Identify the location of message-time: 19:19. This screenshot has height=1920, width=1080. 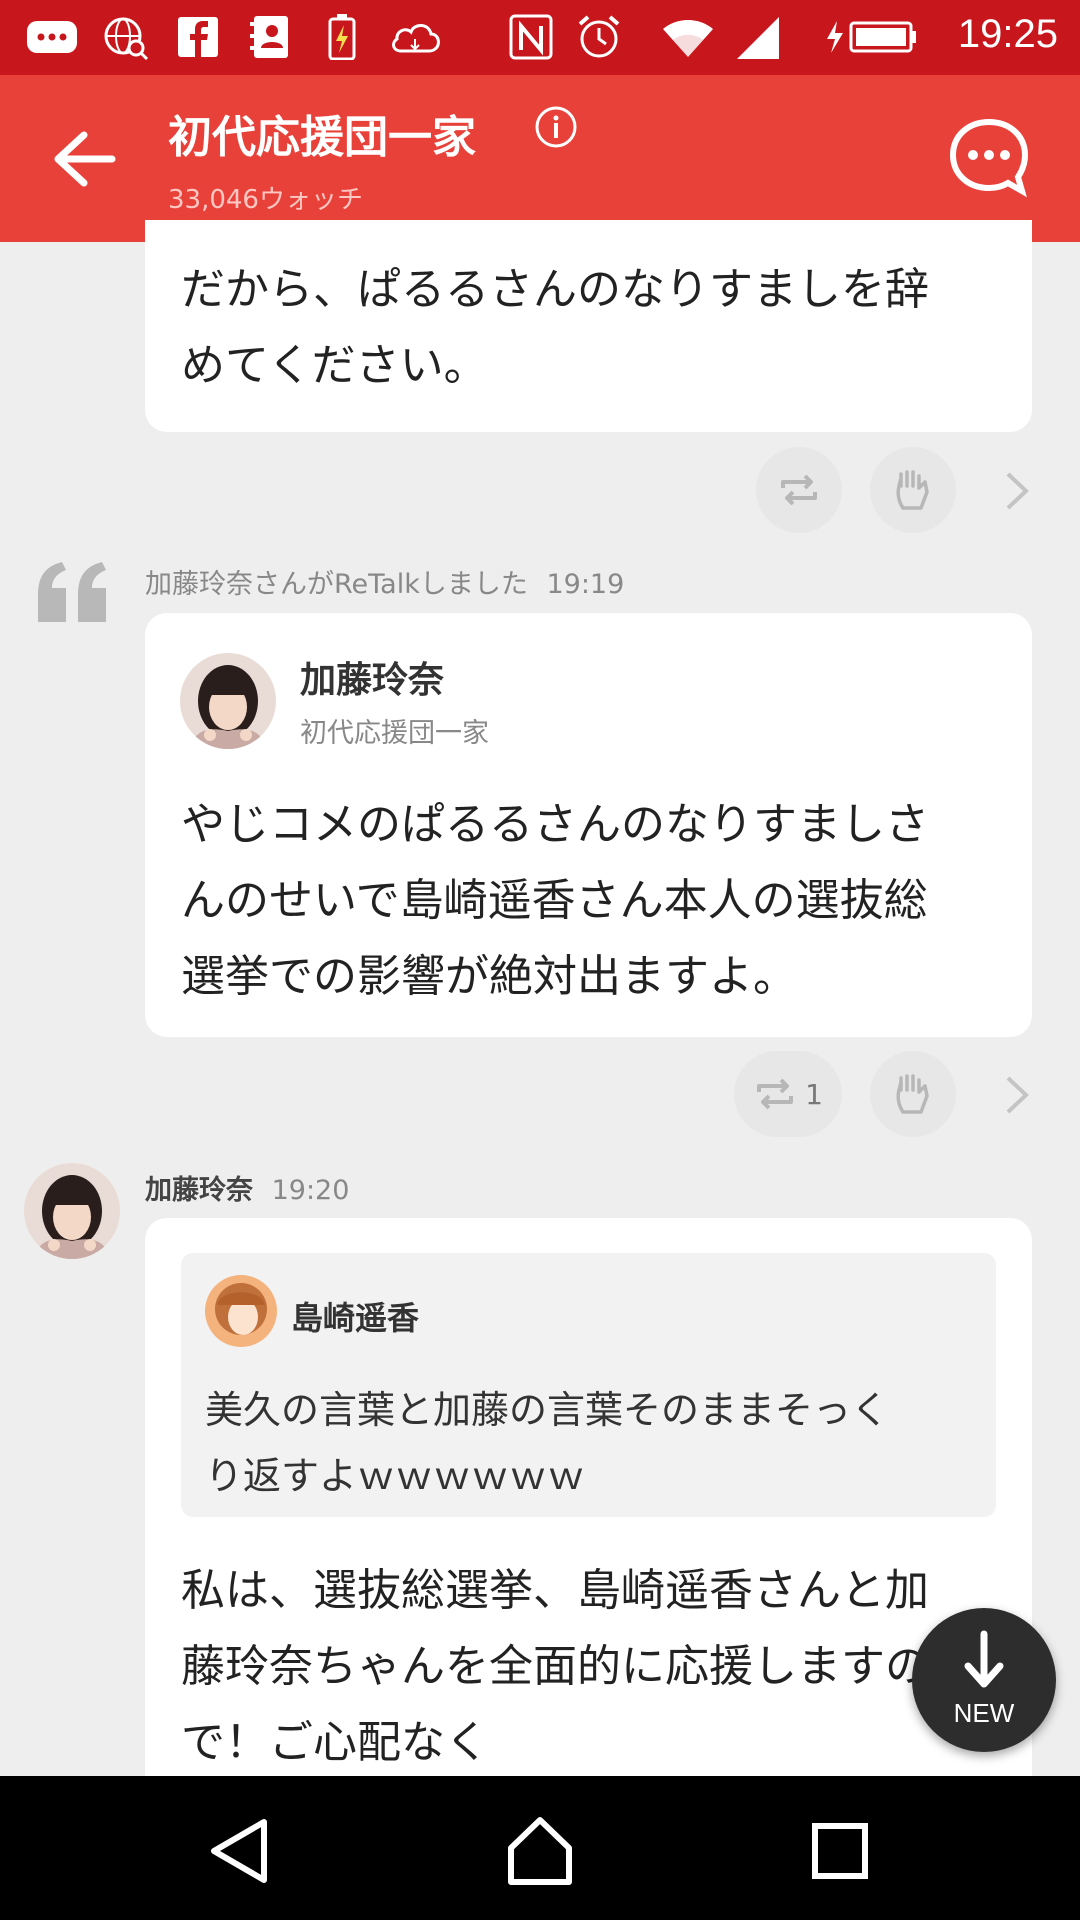
(585, 584).